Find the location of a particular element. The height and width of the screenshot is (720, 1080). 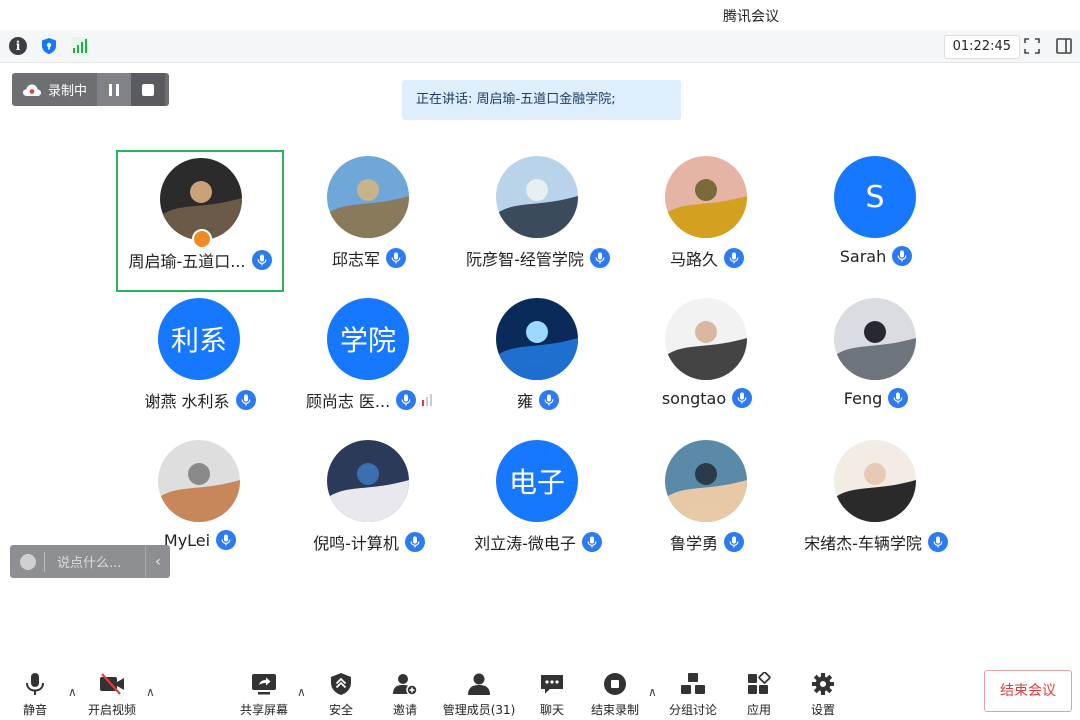

chat-button: 聊天 is located at coordinates (552, 694).